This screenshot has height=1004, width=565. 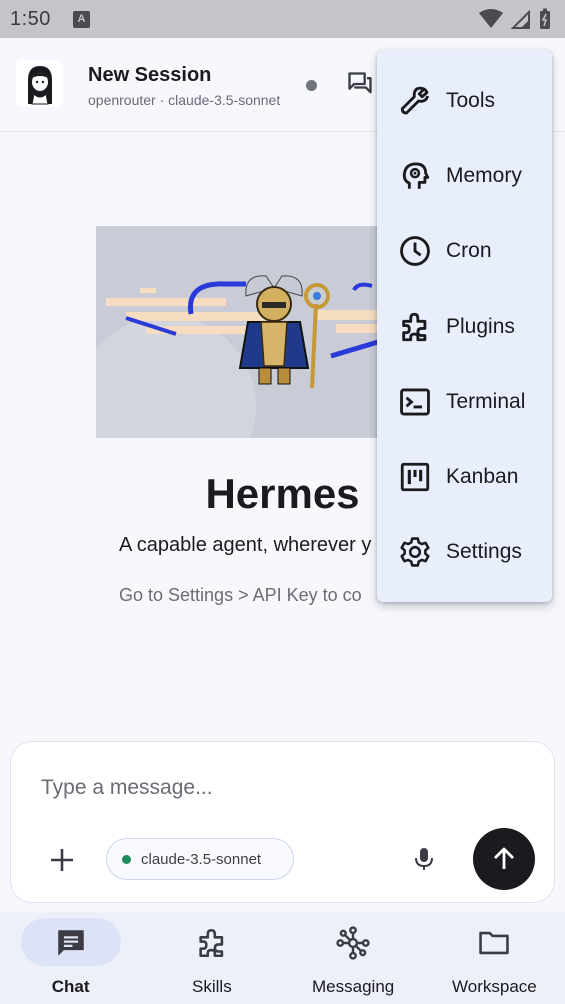 What do you see at coordinates (482, 477) in the screenshot?
I see `menu-label-kanban: Kanban` at bounding box center [482, 477].